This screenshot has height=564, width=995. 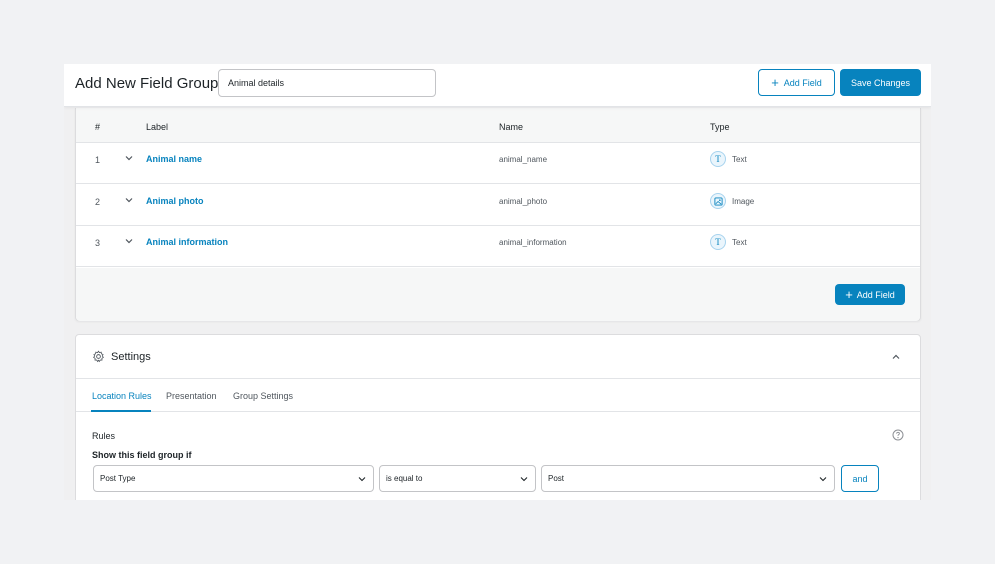 What do you see at coordinates (718, 201) in the screenshot?
I see `image-icon` at bounding box center [718, 201].